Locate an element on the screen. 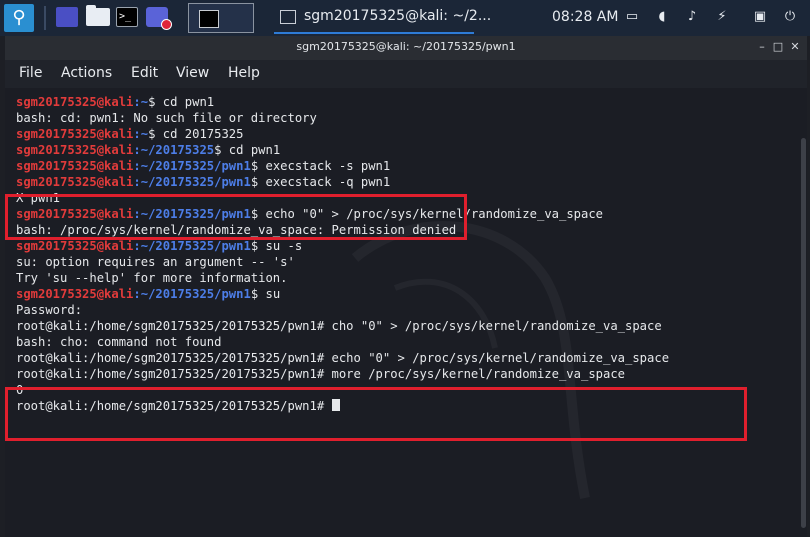 This screenshot has width=810, height=537. highlight-box-randomize is located at coordinates (376, 414).